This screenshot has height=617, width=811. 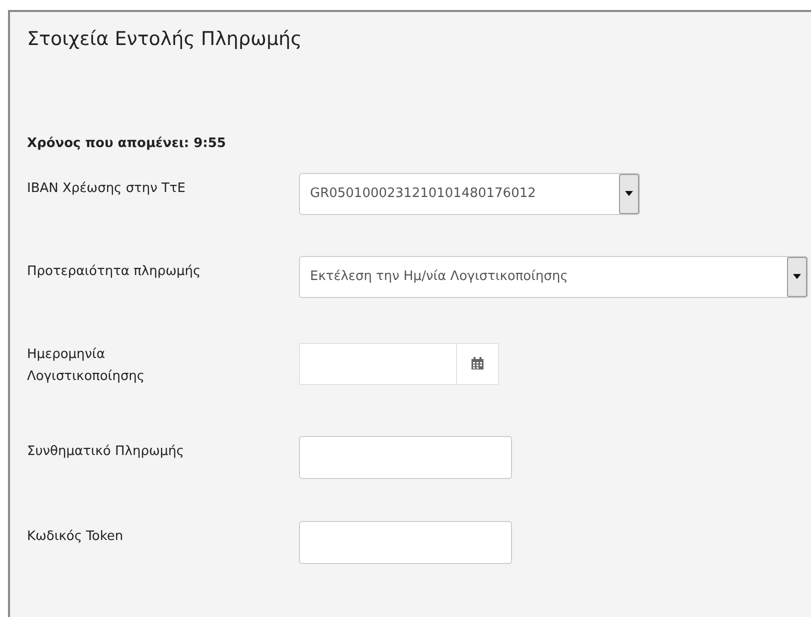 I want to click on dropdown: Εκτέλεση την Ημ/νία Λογιστικοποίησης, so click(x=553, y=277).